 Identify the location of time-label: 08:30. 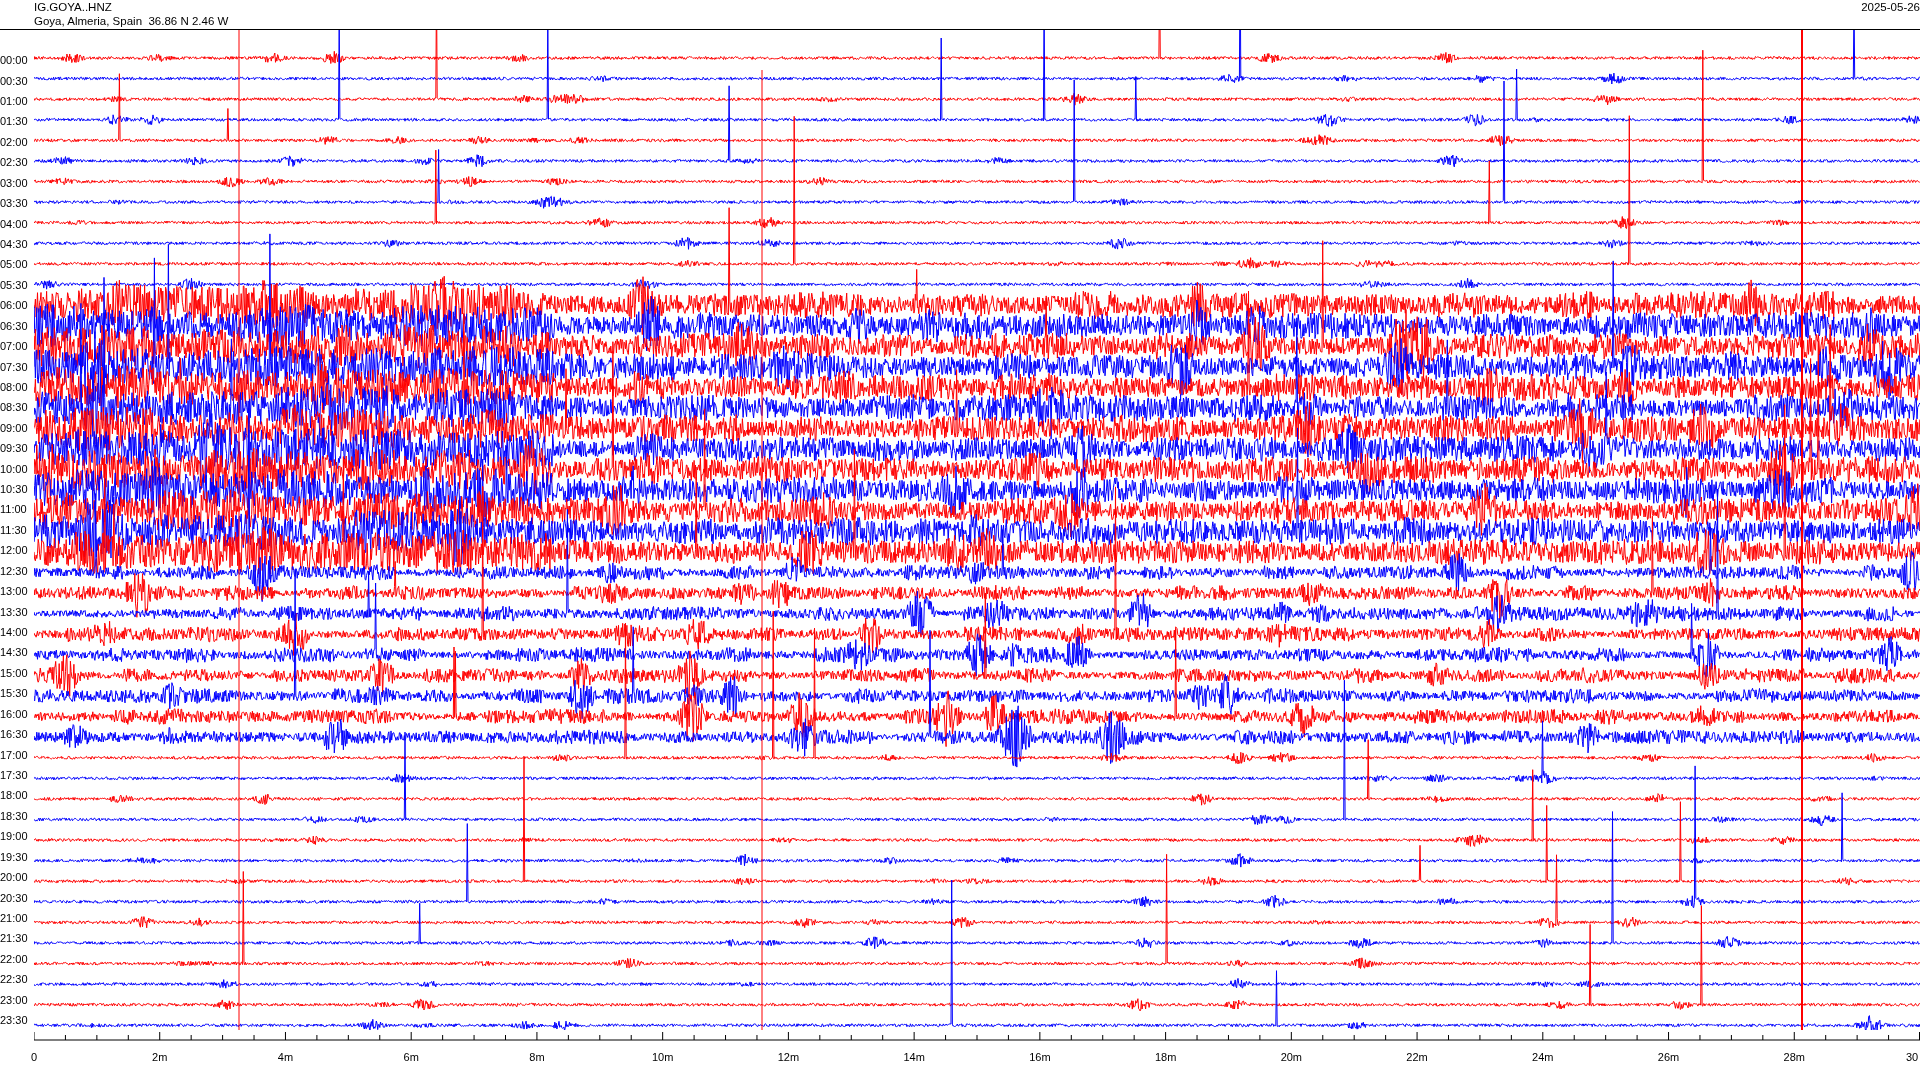
(14, 408).